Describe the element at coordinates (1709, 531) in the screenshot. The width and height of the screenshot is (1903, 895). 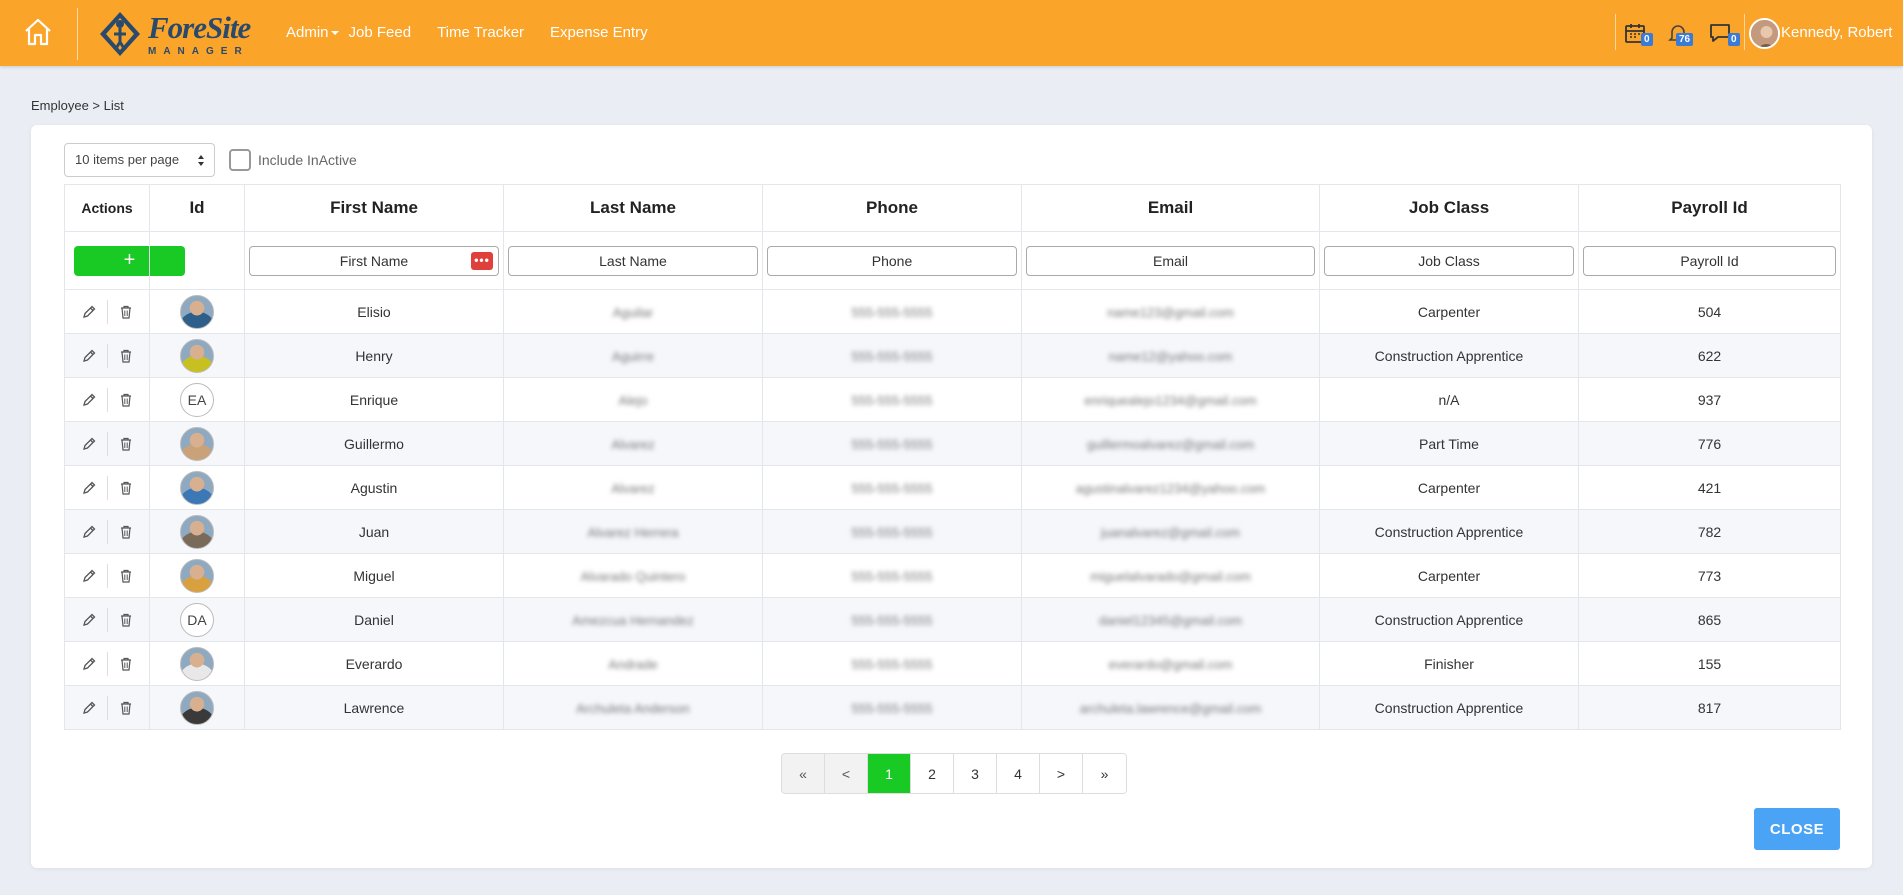
I see `cell-payroll-id: 782` at that location.